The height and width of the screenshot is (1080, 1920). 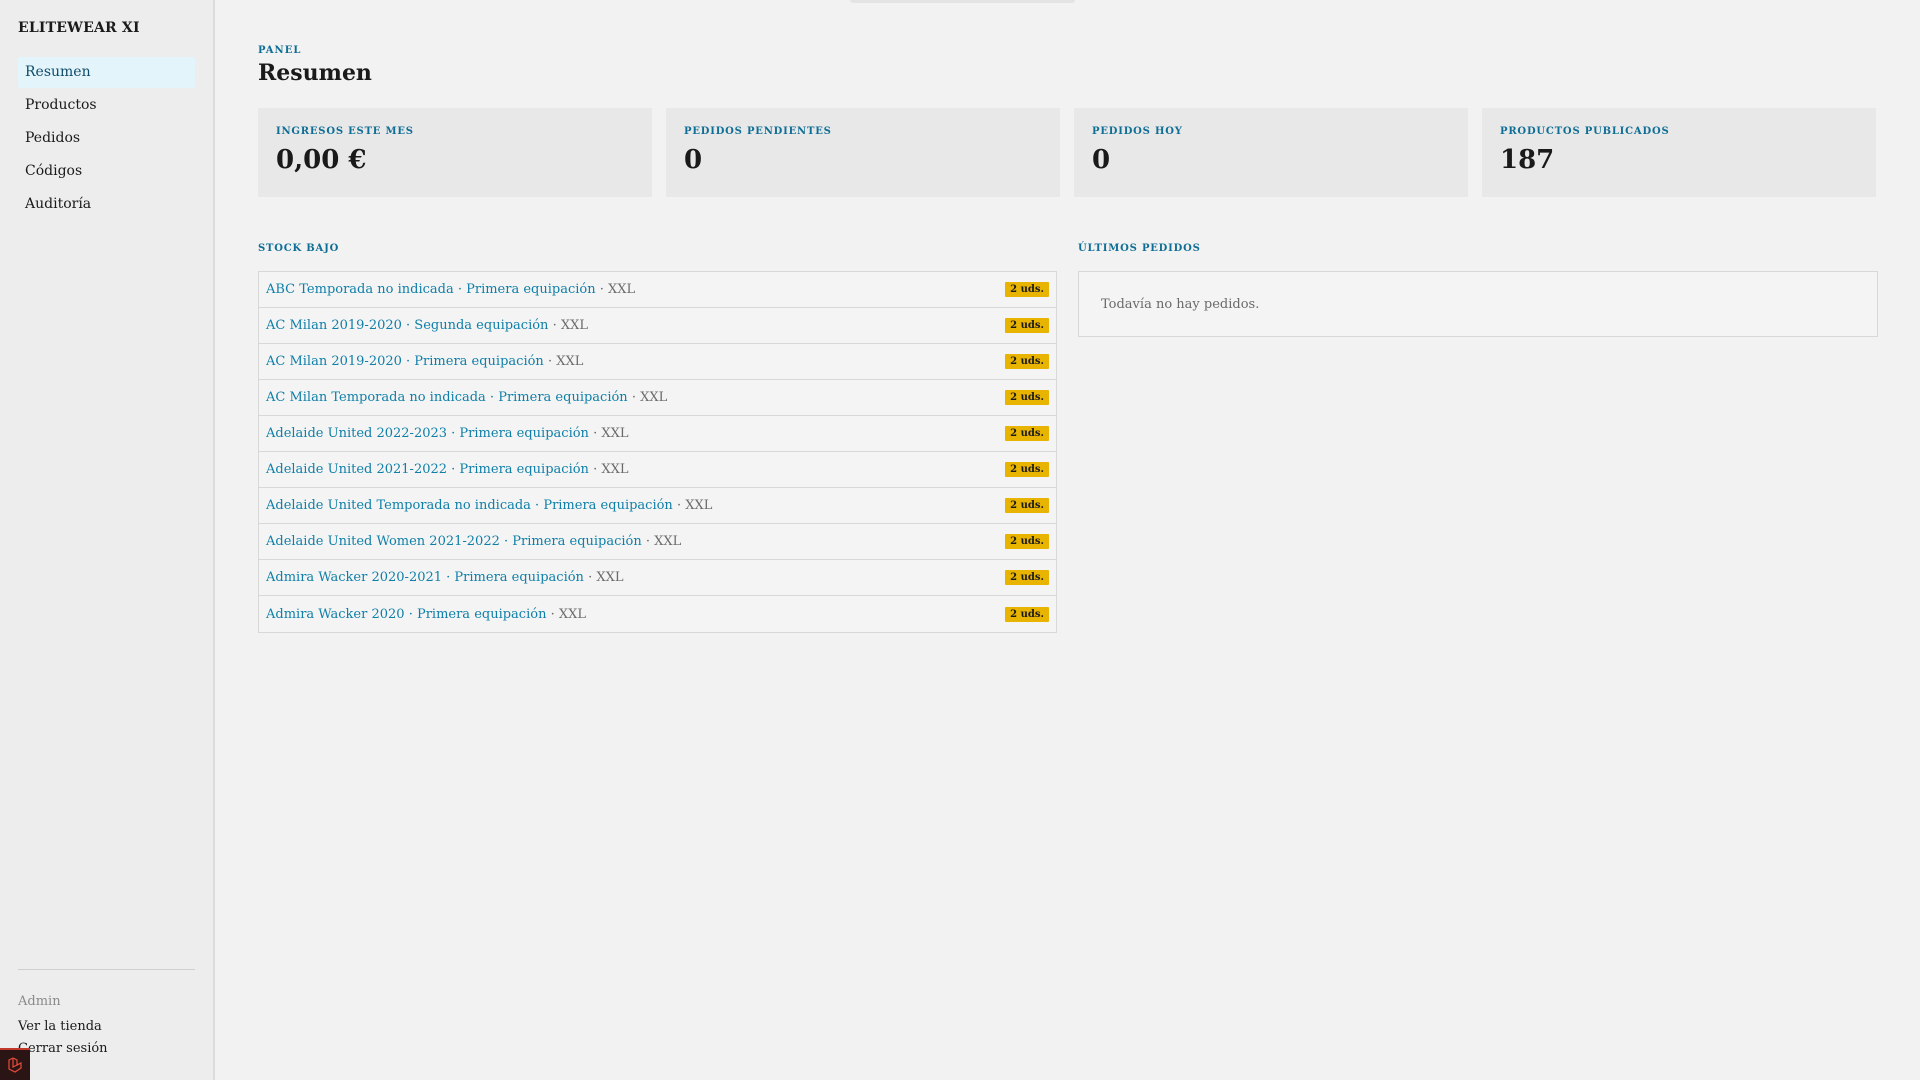 I want to click on sidebar-nav: Resumen Productos Pedidos Códigos Auditoría, so click(x=106, y=138).